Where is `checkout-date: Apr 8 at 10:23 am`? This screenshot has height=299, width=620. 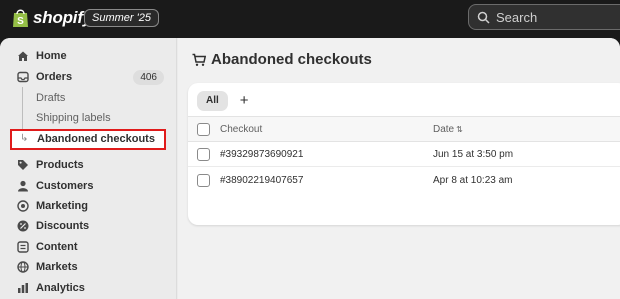 checkout-date: Apr 8 at 10:23 am is located at coordinates (473, 180).